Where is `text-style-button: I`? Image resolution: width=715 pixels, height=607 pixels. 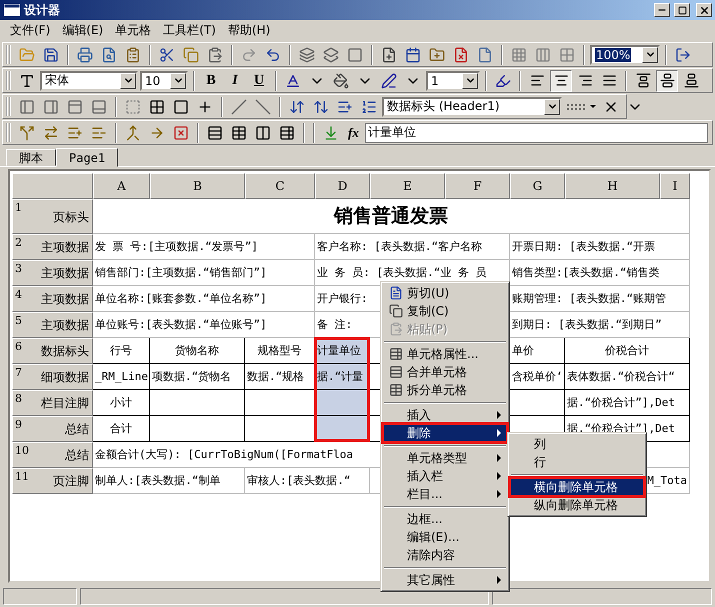
text-style-button: I is located at coordinates (235, 81).